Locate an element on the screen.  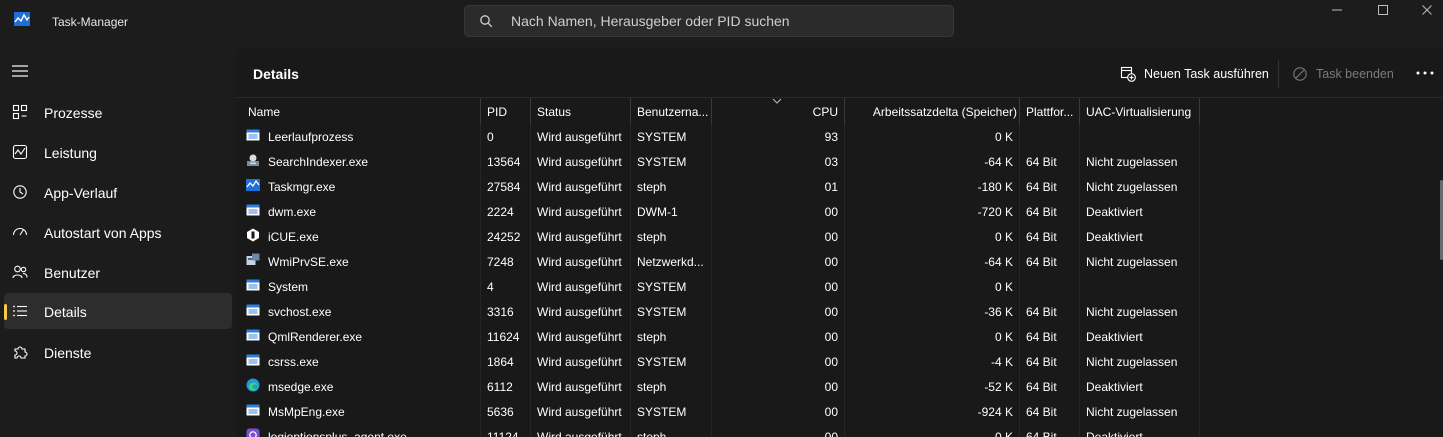
cell-pid: 2224 is located at coordinates (500, 212).